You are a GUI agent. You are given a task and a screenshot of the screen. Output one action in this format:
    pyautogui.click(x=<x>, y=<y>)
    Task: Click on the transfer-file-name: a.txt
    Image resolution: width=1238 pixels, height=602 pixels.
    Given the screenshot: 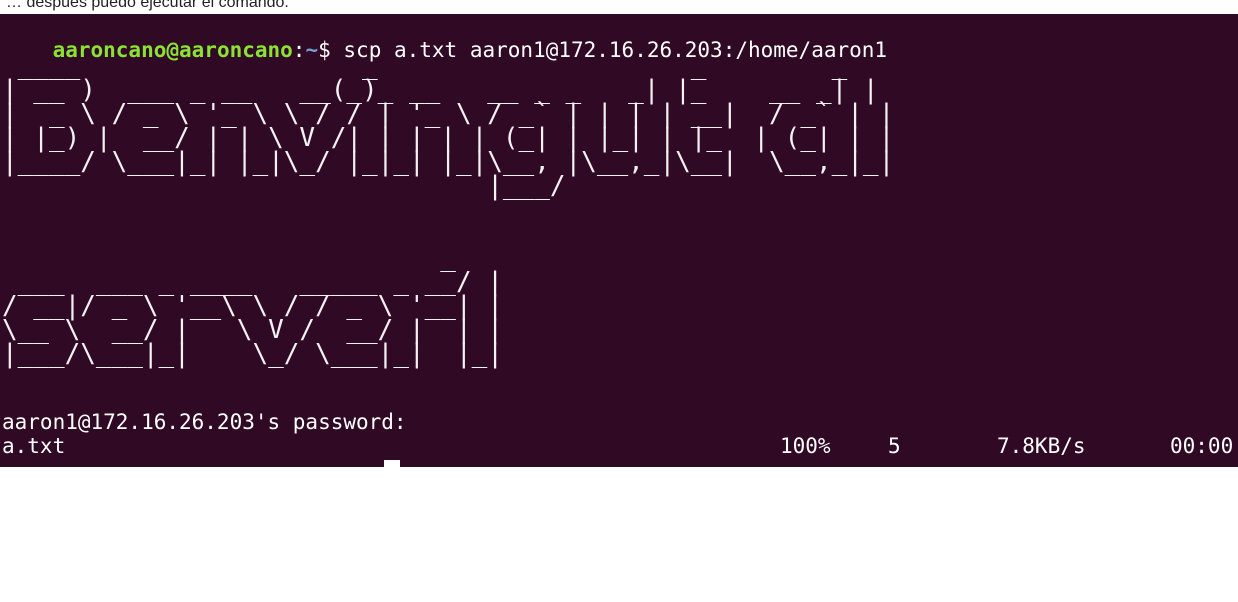 What is the action you would take?
    pyautogui.click(x=34, y=446)
    